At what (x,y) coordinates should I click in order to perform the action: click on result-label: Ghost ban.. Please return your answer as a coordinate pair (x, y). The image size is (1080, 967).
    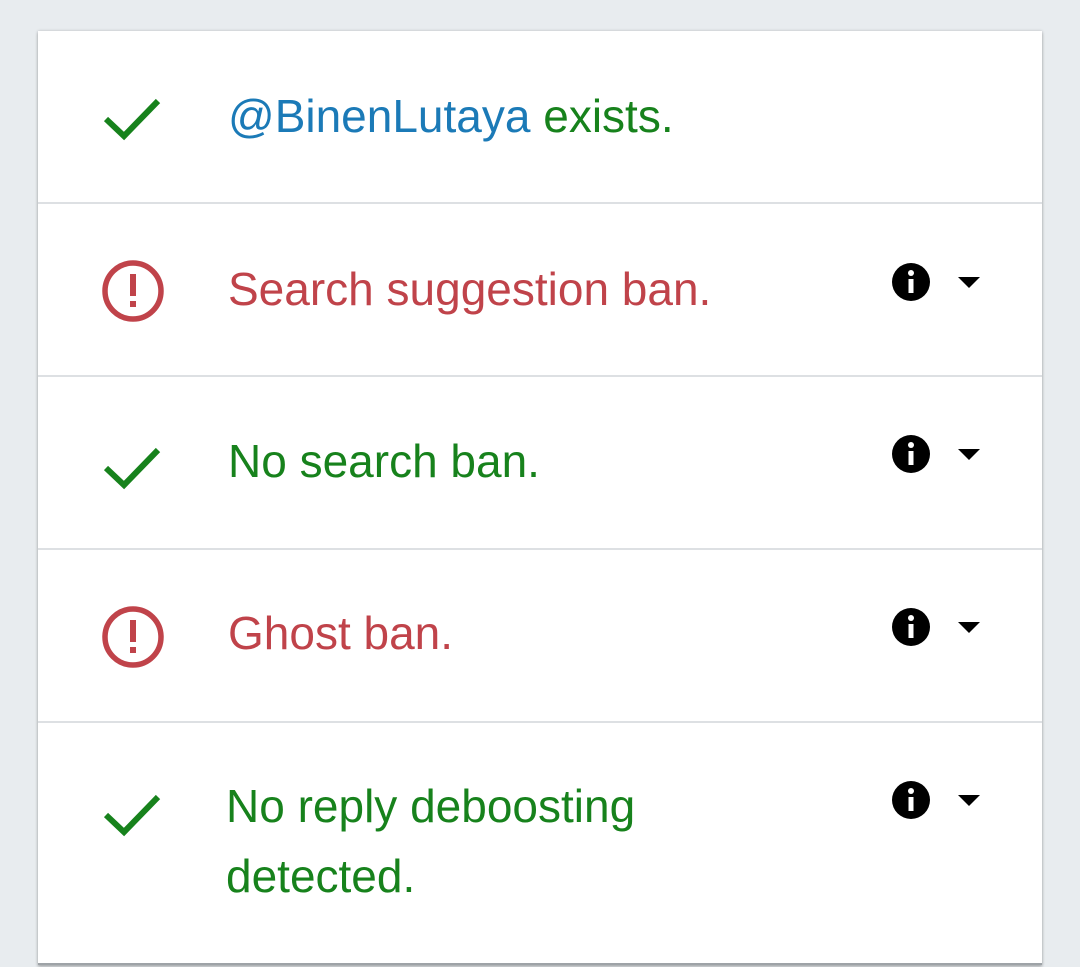
    Looking at the image, I should click on (341, 633).